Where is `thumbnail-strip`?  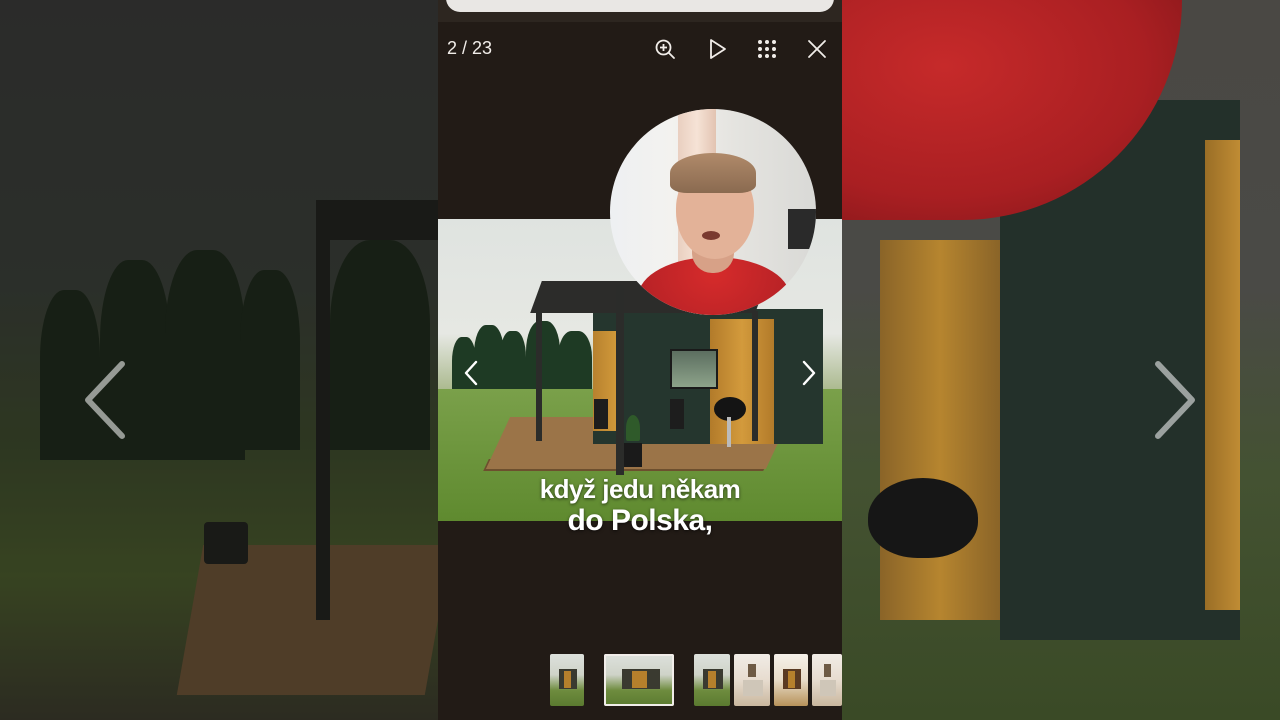
thumbnail-strip is located at coordinates (640, 681).